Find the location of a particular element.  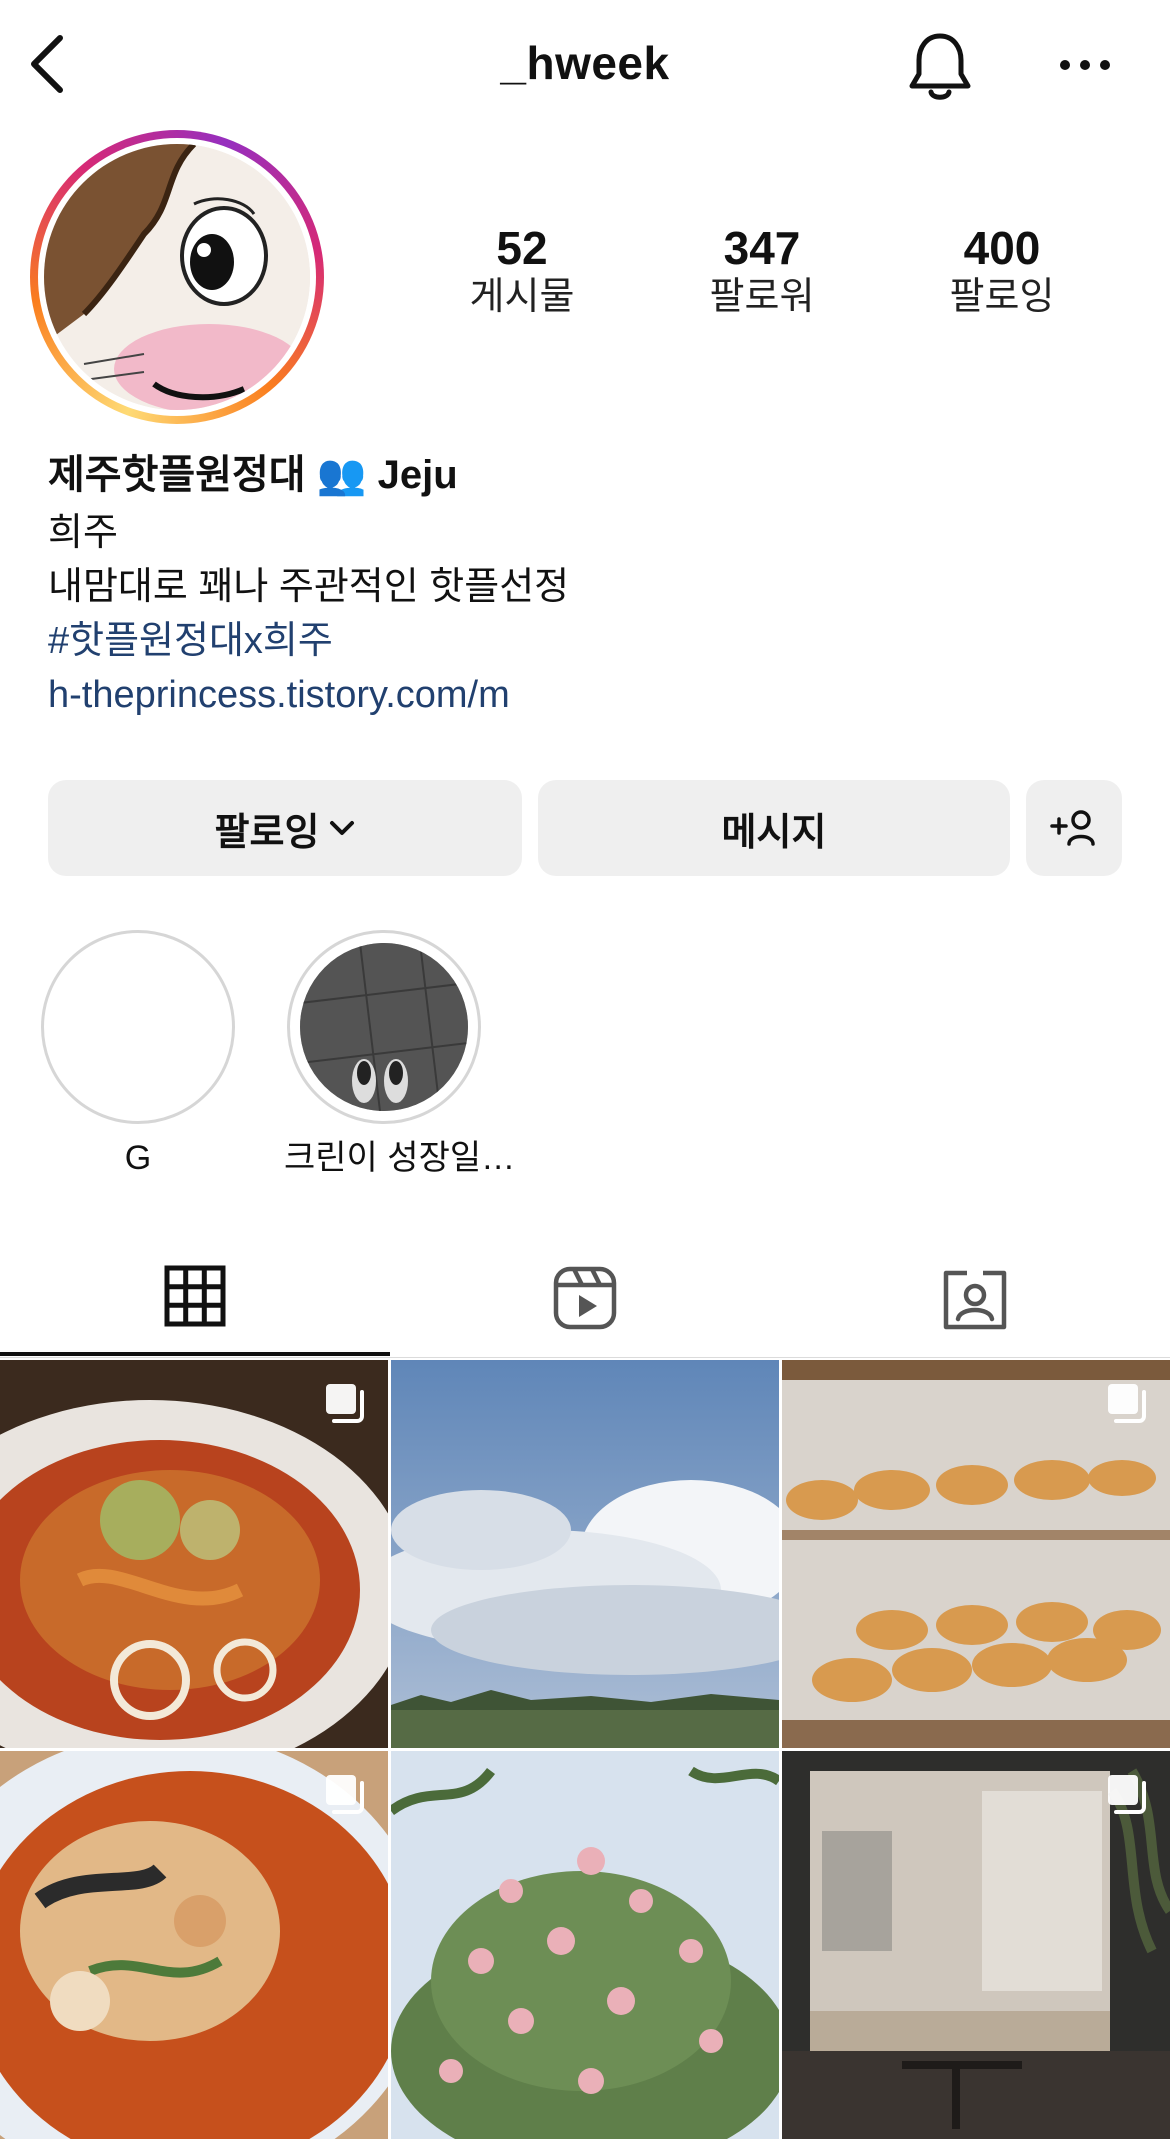

stat-followers: 347 팔로워 is located at coordinates (762, 271).